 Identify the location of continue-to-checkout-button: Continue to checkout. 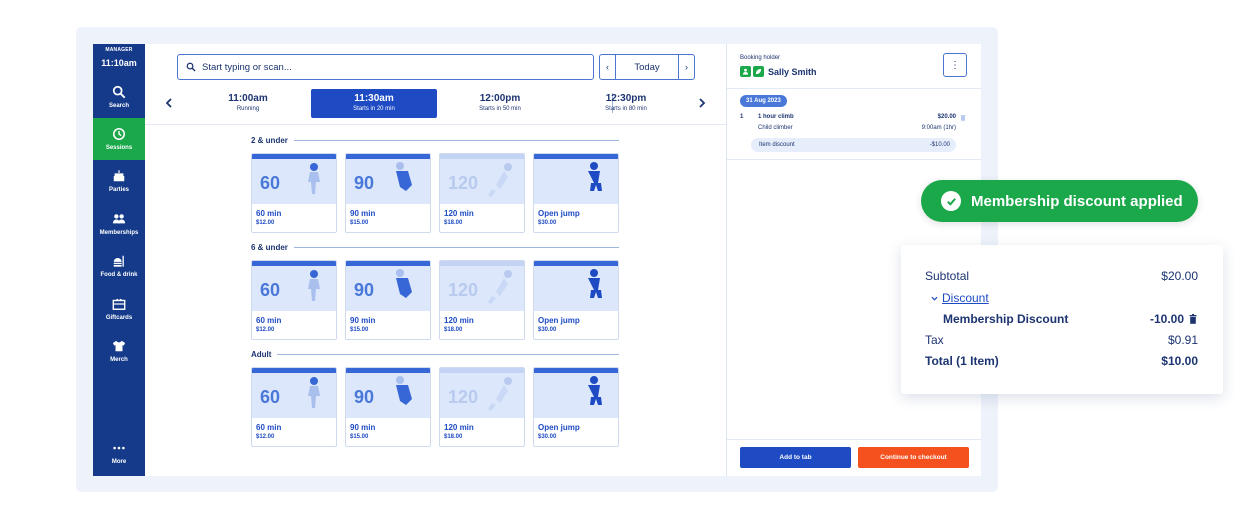
(913, 457).